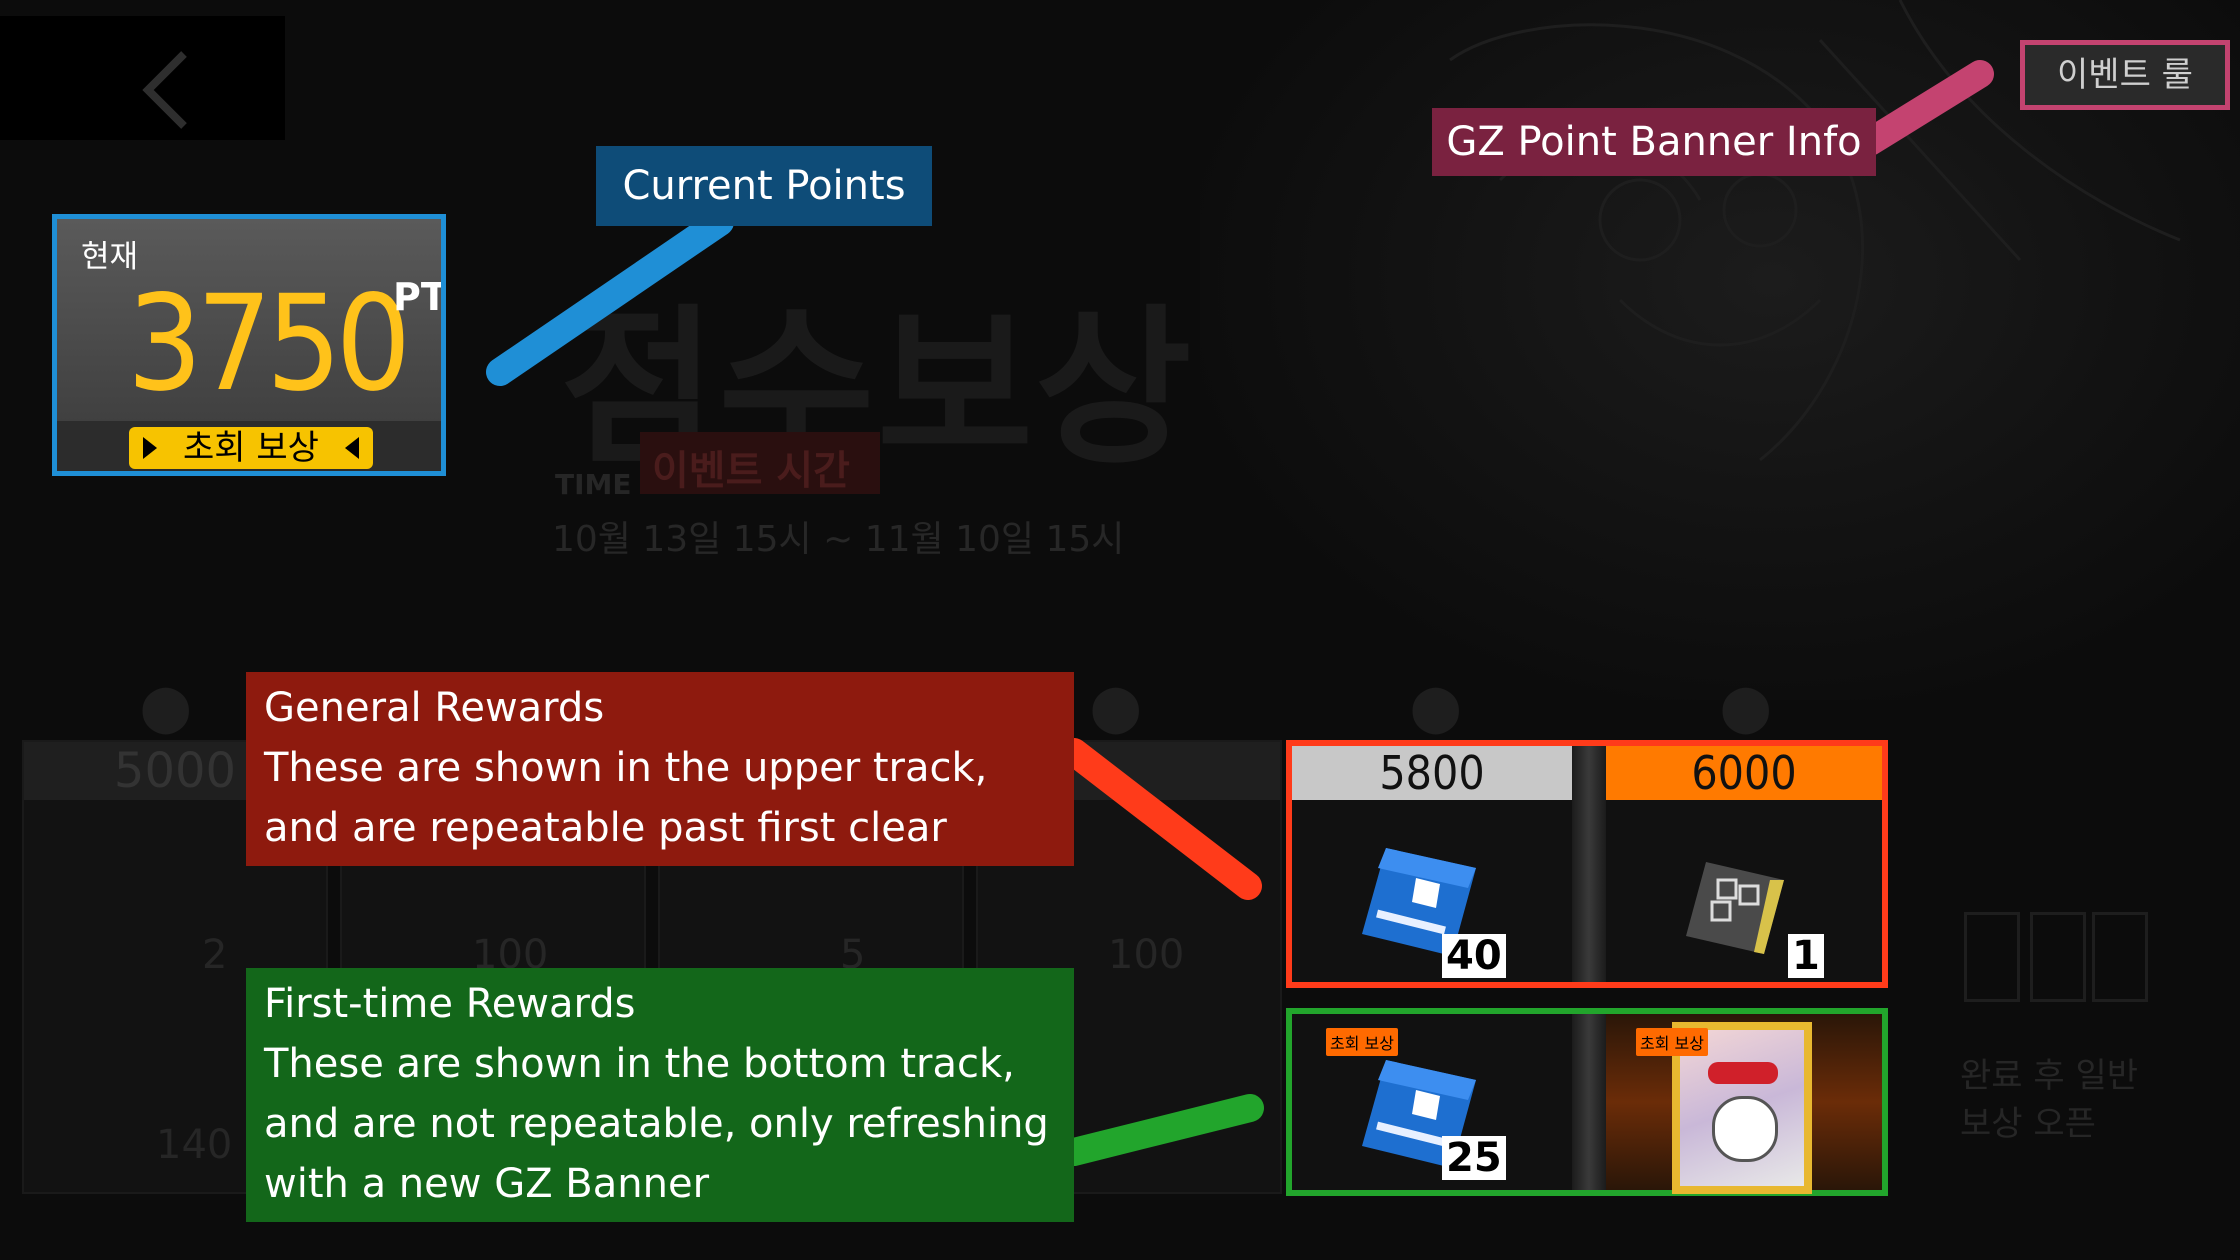  I want to click on first-clear-label: 초회 보상, so click(251, 448).